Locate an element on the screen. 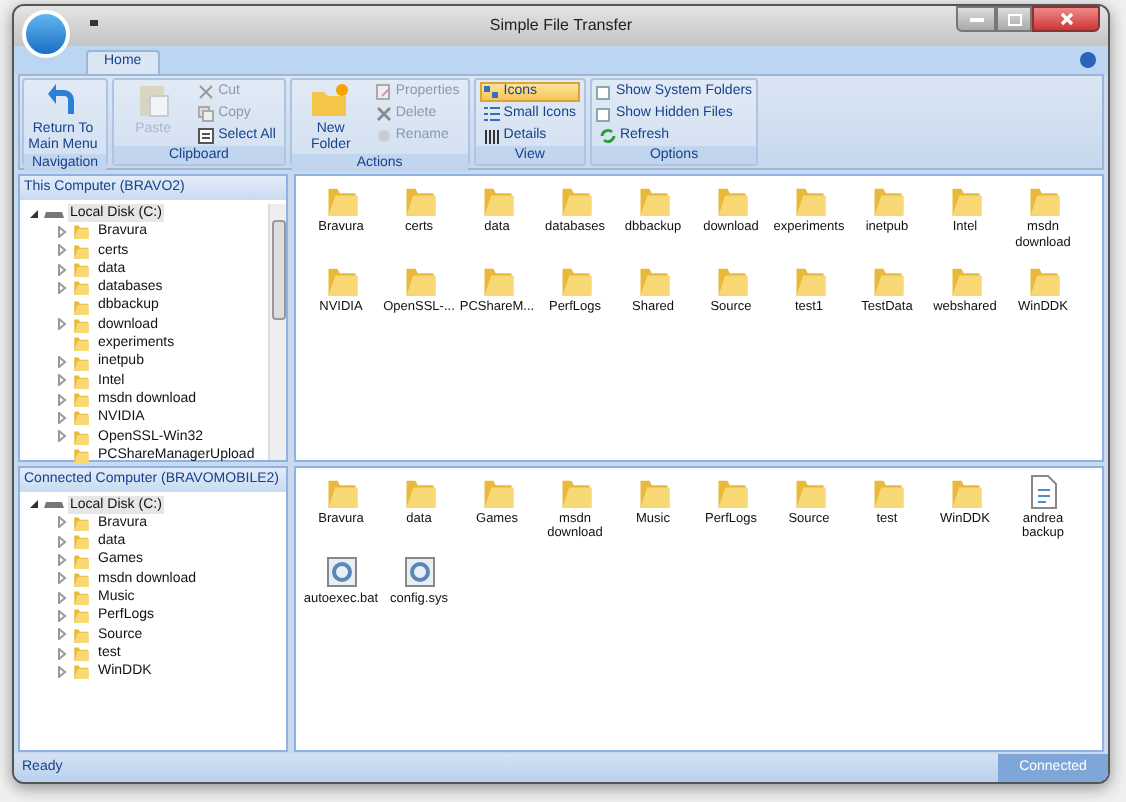 The image size is (1126, 802). scroll-thumb is located at coordinates (278, 270).